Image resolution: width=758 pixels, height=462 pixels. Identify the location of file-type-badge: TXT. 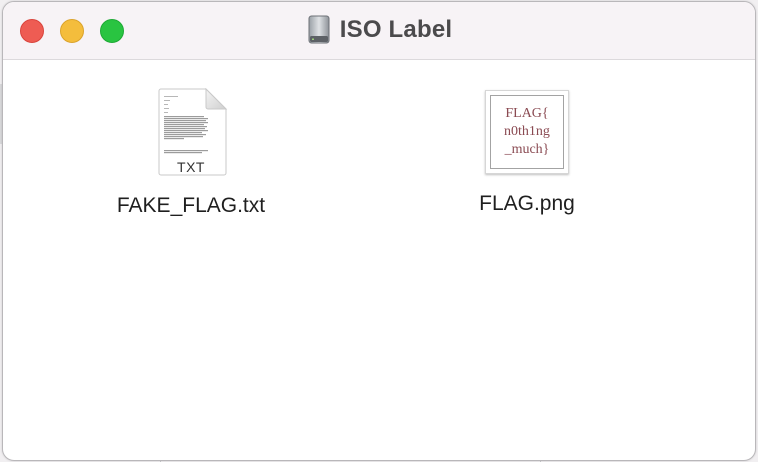
(191, 167).